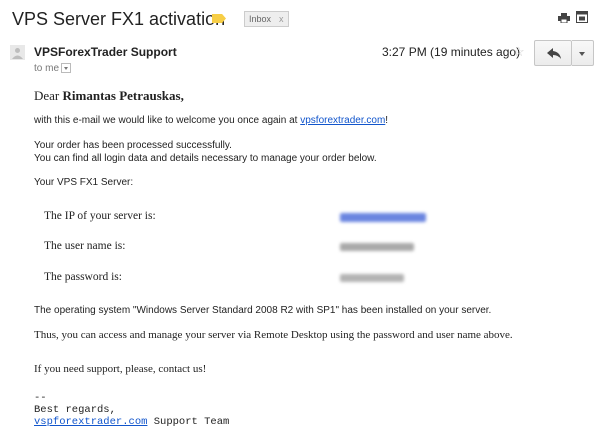 The width and height of the screenshot is (600, 434). I want to click on signature-team-line: vspforextrader.com Support Team, so click(131, 422).